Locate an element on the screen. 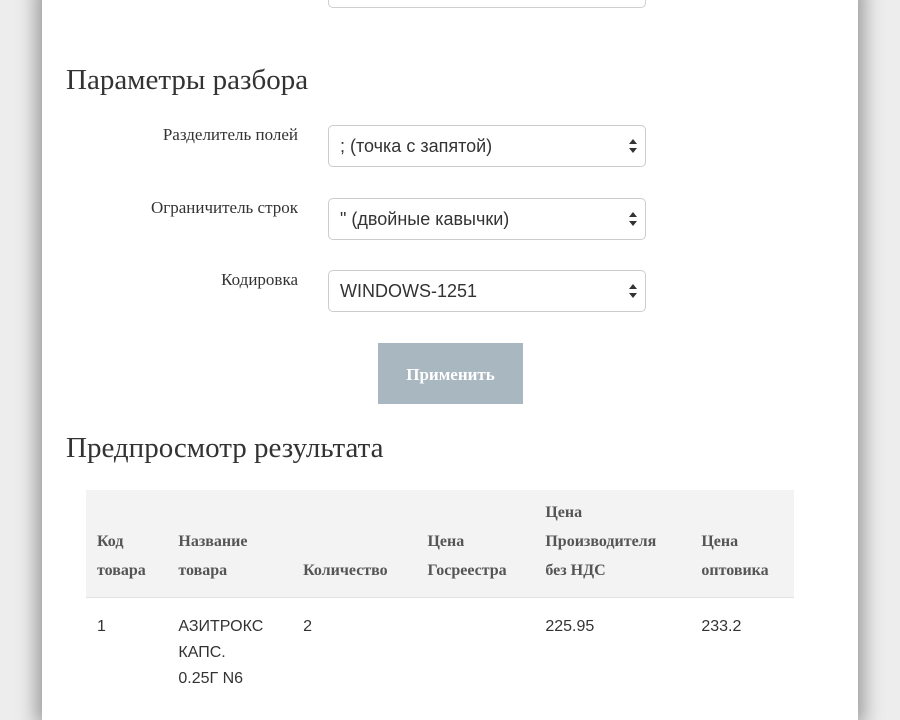 The image size is (900, 720). cell-code: 1 is located at coordinates (101, 626).